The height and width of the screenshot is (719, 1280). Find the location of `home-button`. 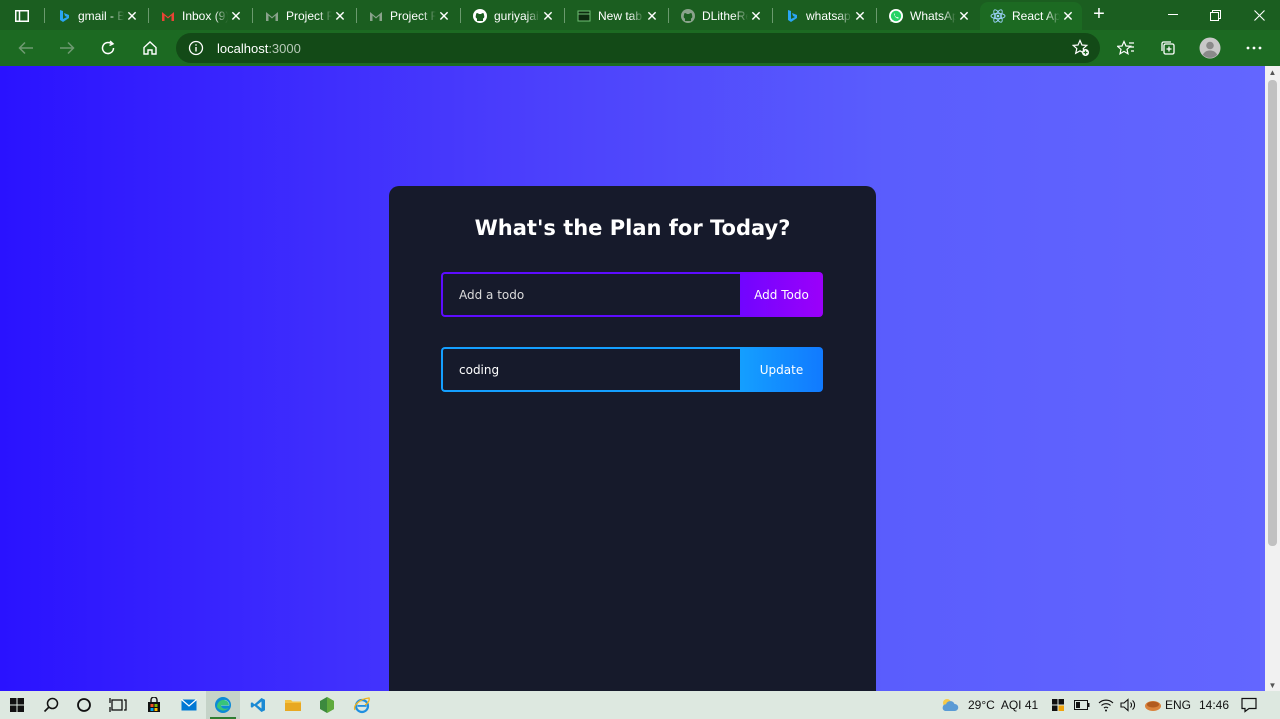

home-button is located at coordinates (150, 48).